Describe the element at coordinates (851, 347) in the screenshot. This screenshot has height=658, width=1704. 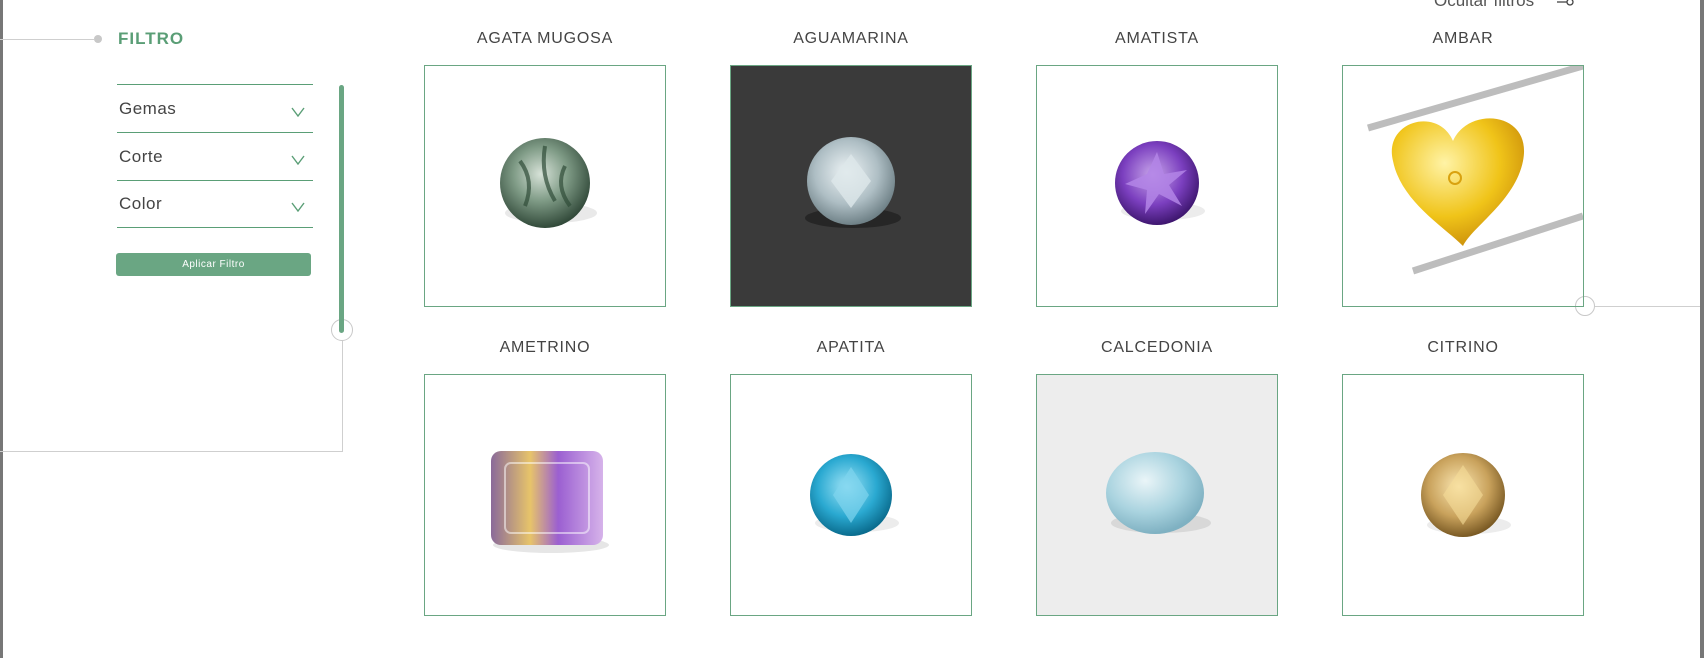
I see `product-name: APATITA` at that location.